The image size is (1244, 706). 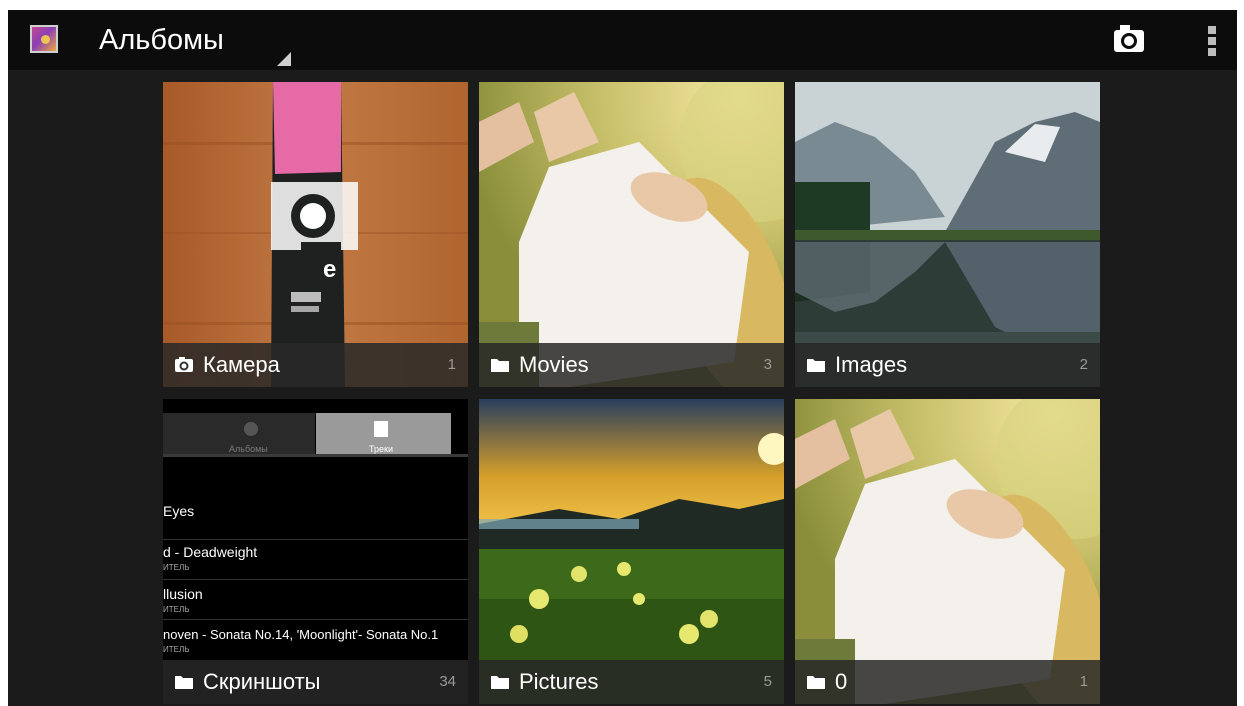 I want to click on album-name: Камера, so click(x=241, y=364).